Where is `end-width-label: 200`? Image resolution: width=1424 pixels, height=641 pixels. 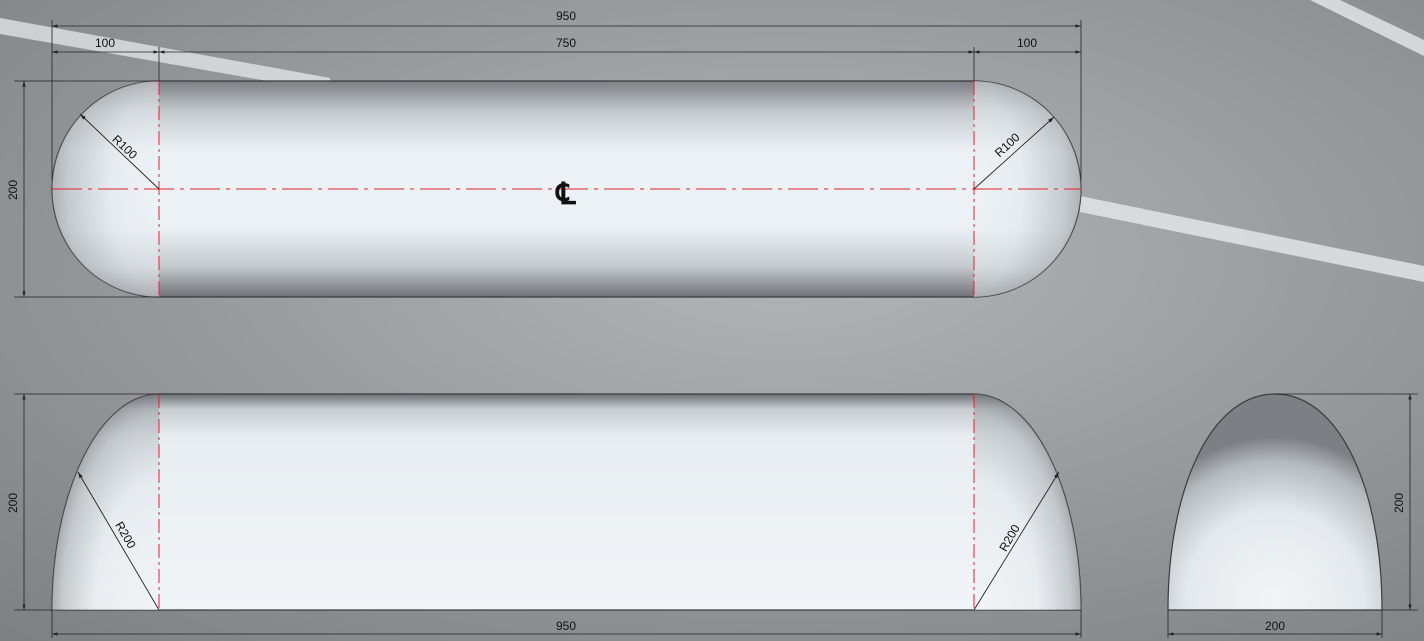 end-width-label: 200 is located at coordinates (1275, 626).